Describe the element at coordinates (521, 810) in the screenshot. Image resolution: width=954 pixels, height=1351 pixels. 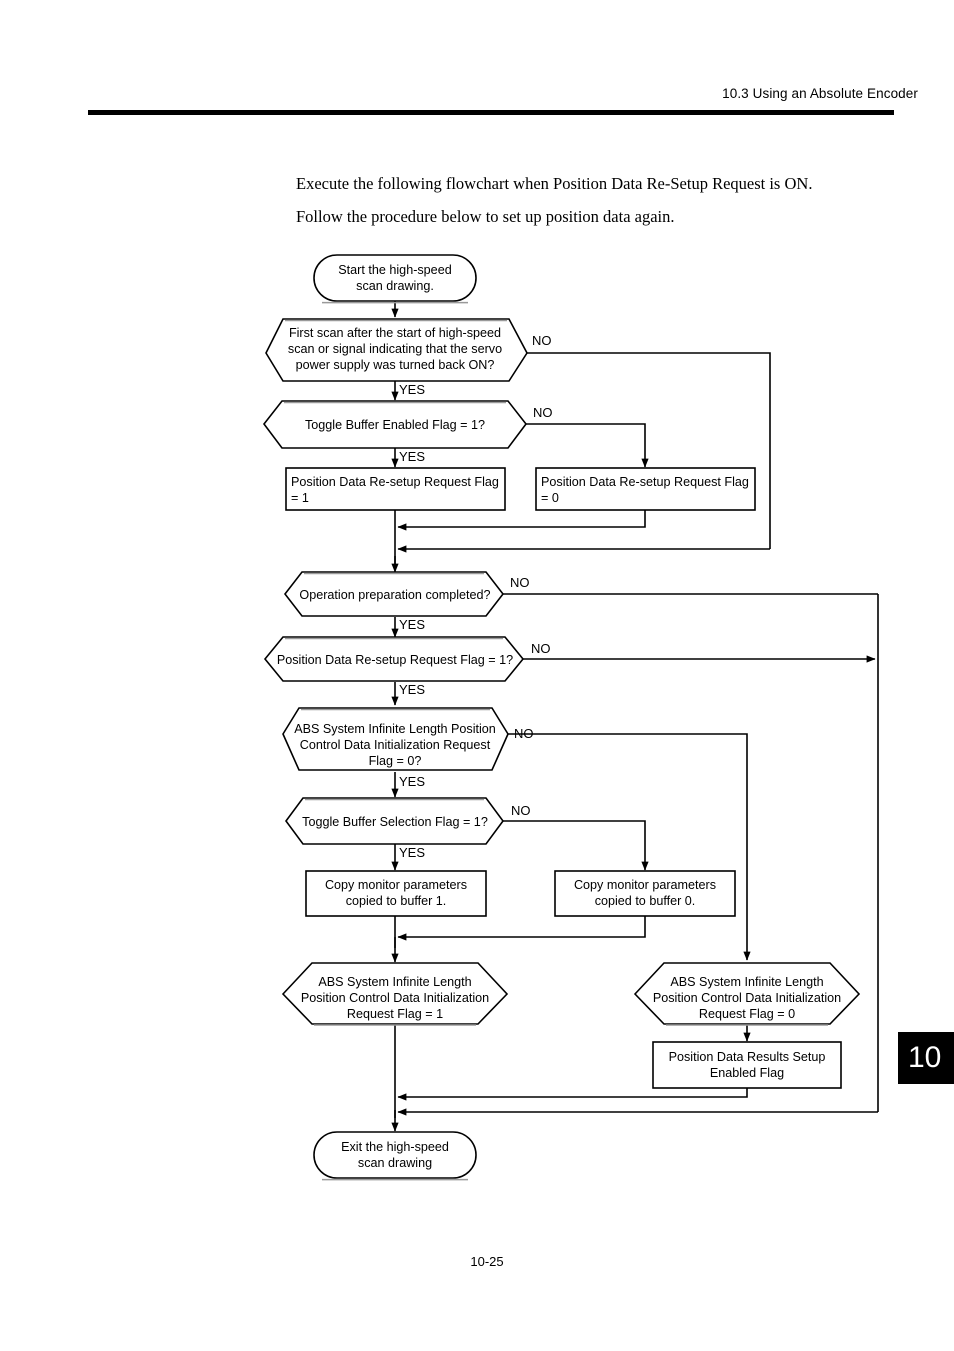
I see `branch-label-no-toggle-selection: NO` at that location.